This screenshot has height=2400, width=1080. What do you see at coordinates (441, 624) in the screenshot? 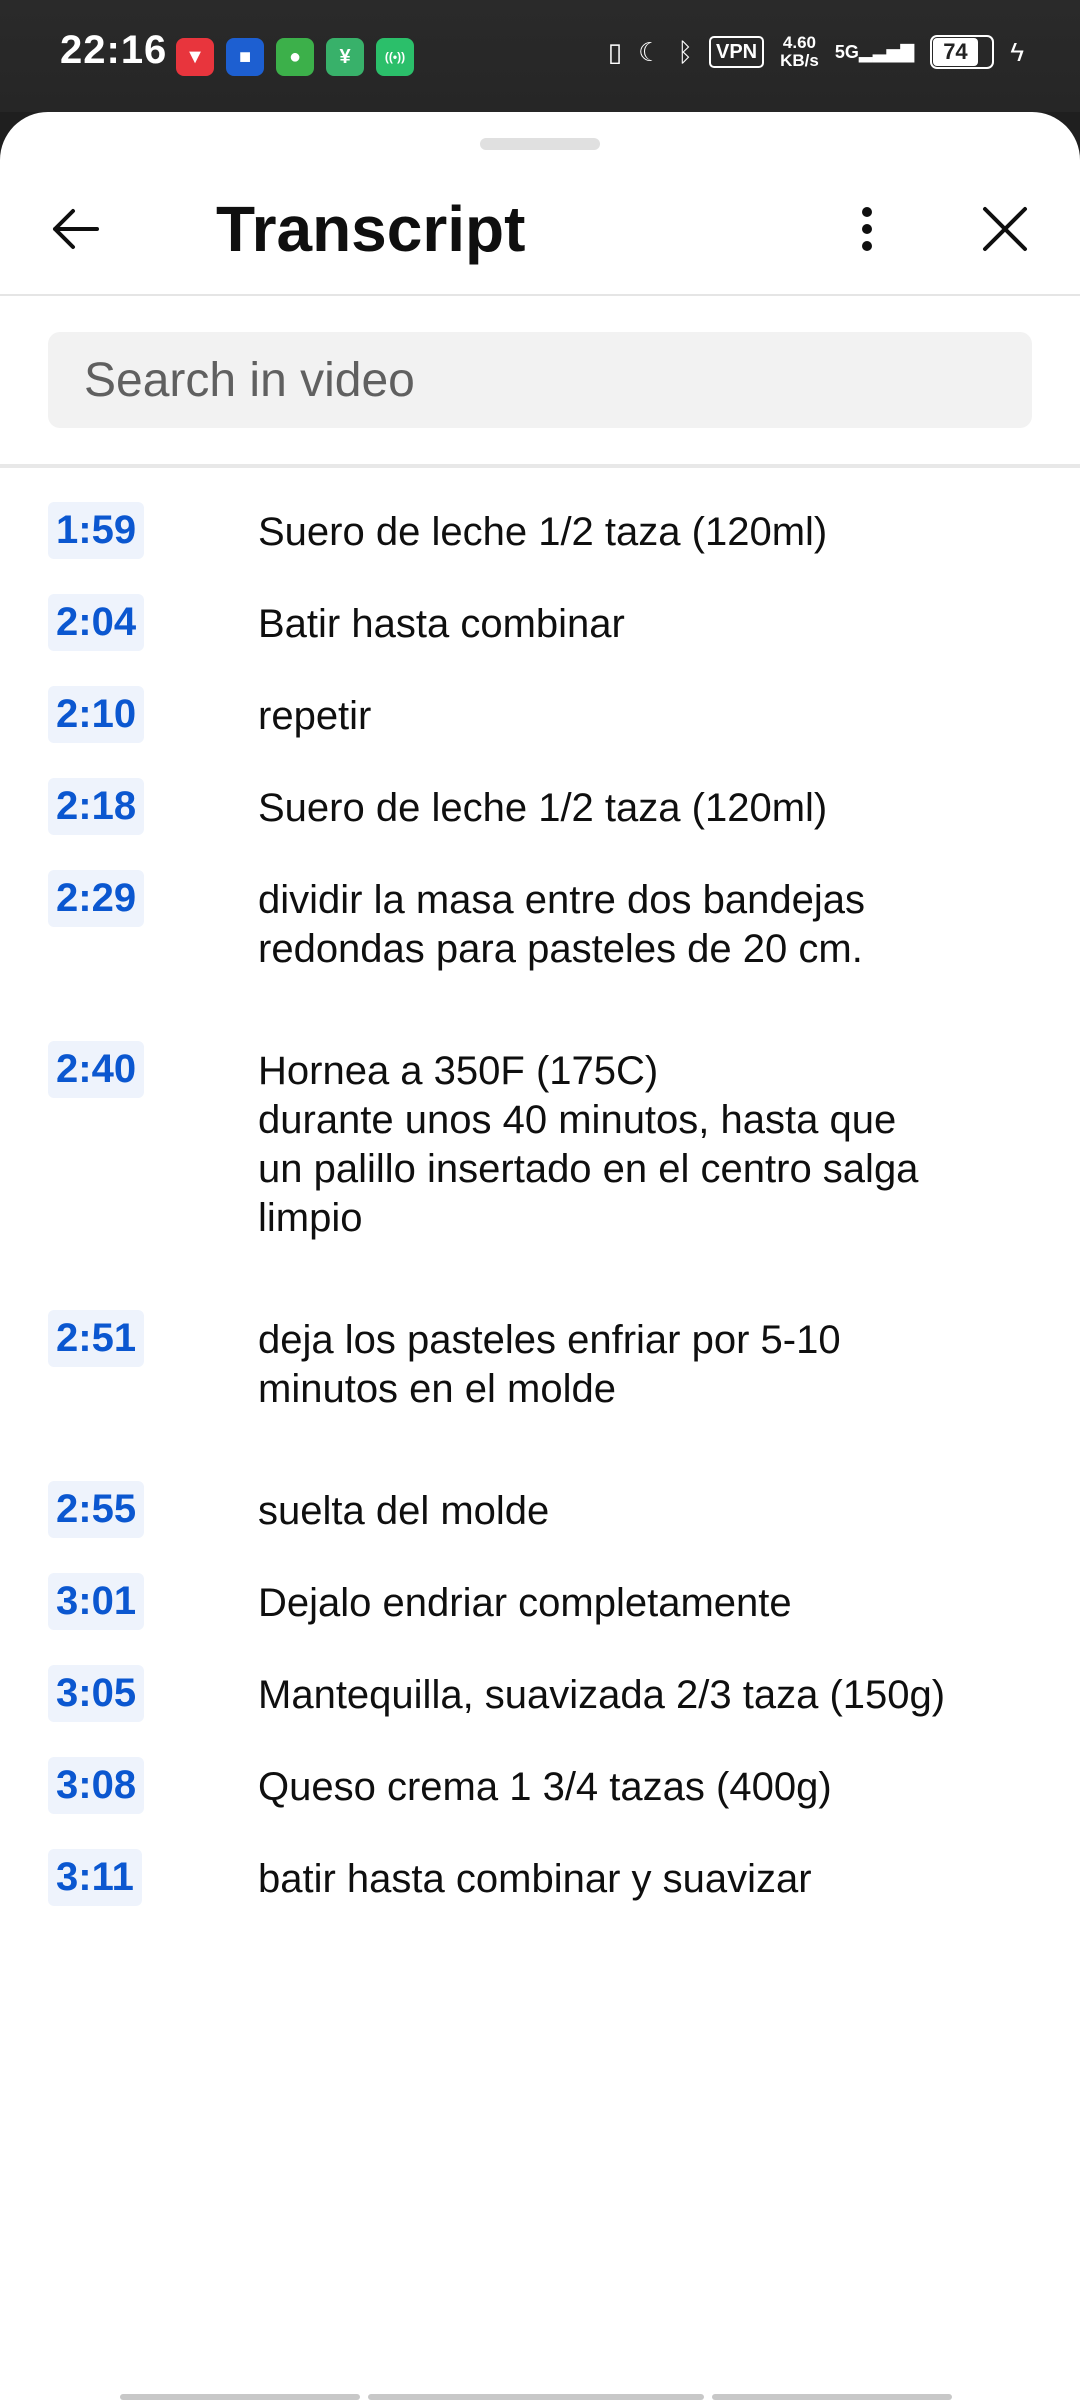
I see `transcript-text: Batir hasta combinar` at bounding box center [441, 624].